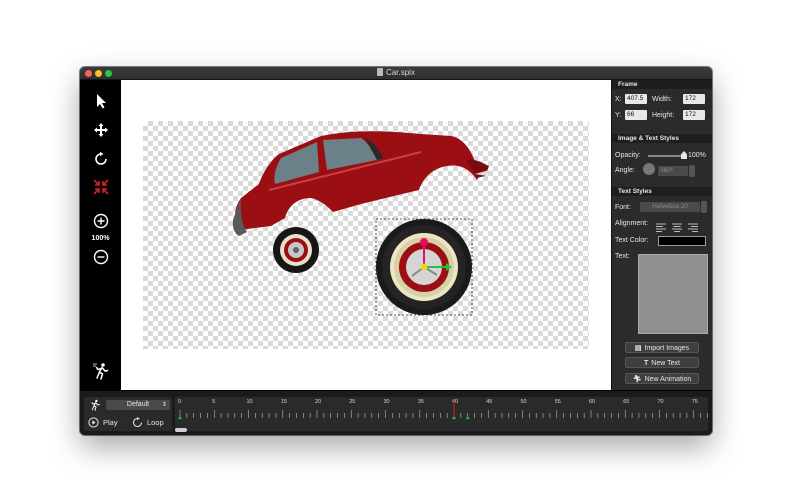  I want to click on image-text-styles-header: Image & Text Styles, so click(662, 138).